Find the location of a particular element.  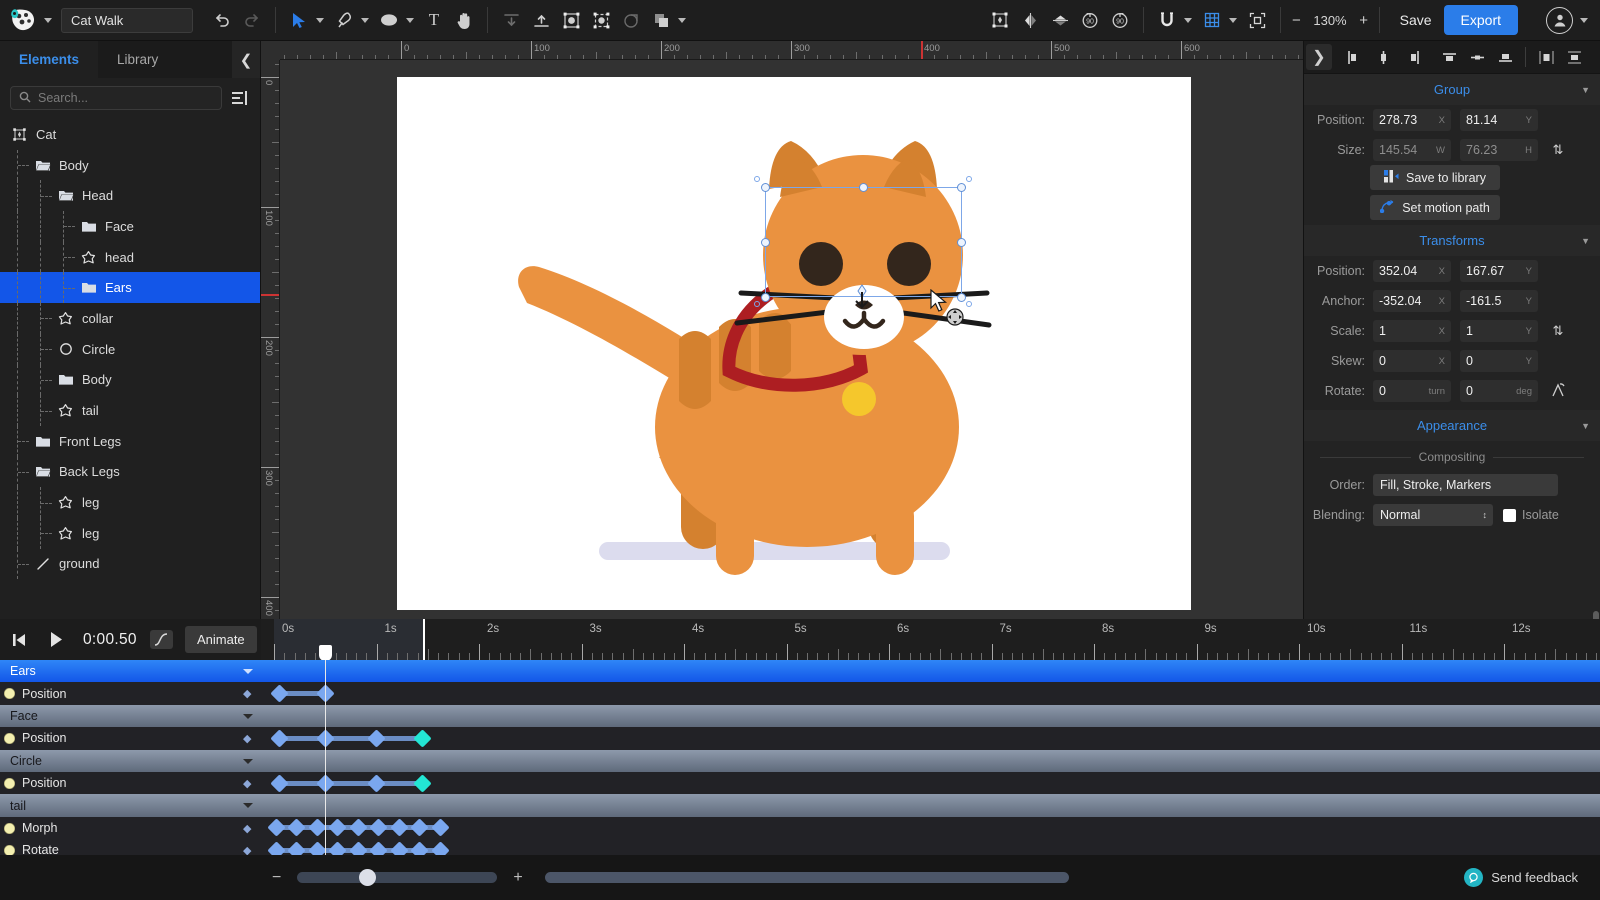

timeline-zoom-slider is located at coordinates (397, 877).